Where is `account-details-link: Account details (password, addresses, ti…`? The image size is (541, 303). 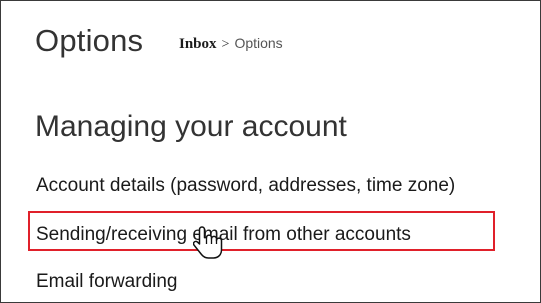
account-details-link: Account details (password, addresses, ti… is located at coordinates (245, 186).